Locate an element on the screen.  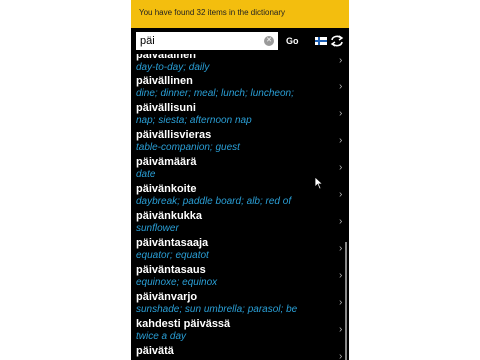
list-item: päivällisvieras table-companion; guest › is located at coordinates (240, 141).